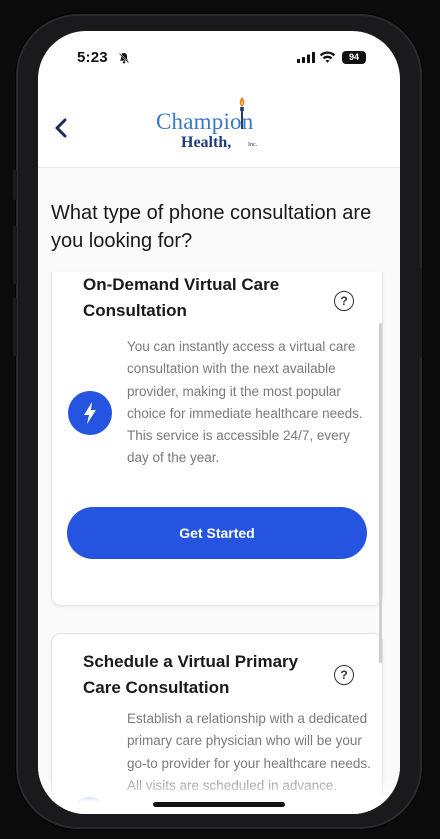 This screenshot has height=839, width=440. What do you see at coordinates (124, 58) in the screenshot?
I see `bell-silenced-icon` at bounding box center [124, 58].